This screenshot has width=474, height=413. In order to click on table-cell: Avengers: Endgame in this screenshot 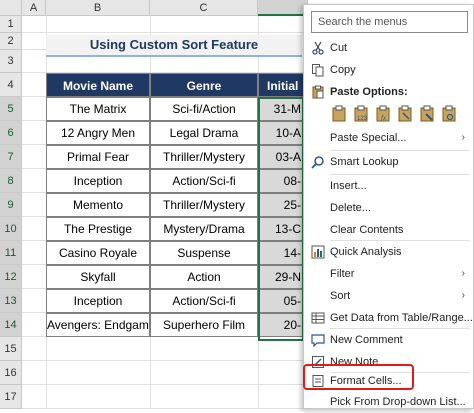, I will do `click(98, 325)`.